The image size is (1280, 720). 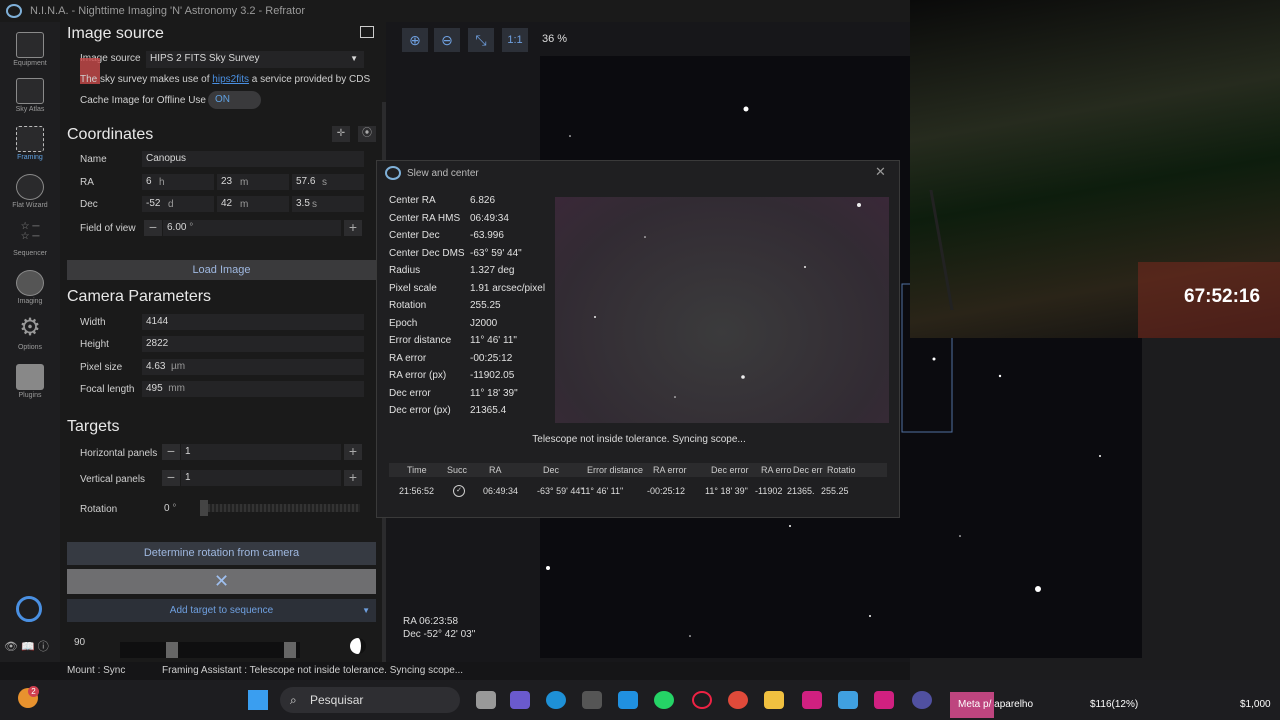 What do you see at coordinates (99, 509) in the screenshot?
I see `rotation-label: Rotation` at bounding box center [99, 509].